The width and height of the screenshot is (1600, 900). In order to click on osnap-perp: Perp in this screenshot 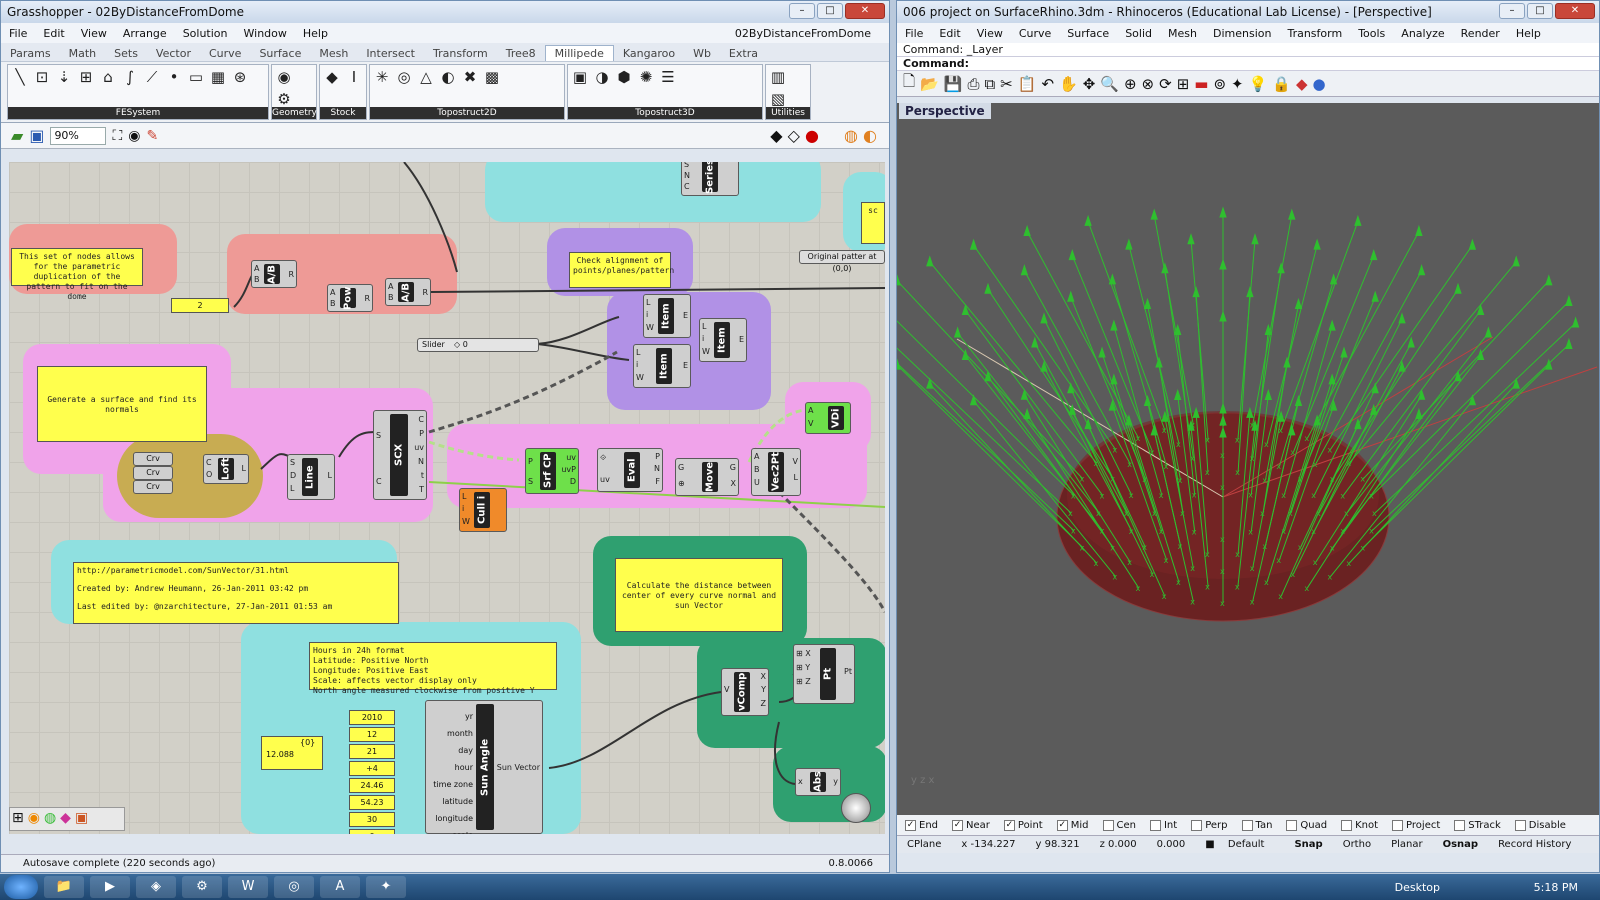, I will do `click(1209, 825)`.